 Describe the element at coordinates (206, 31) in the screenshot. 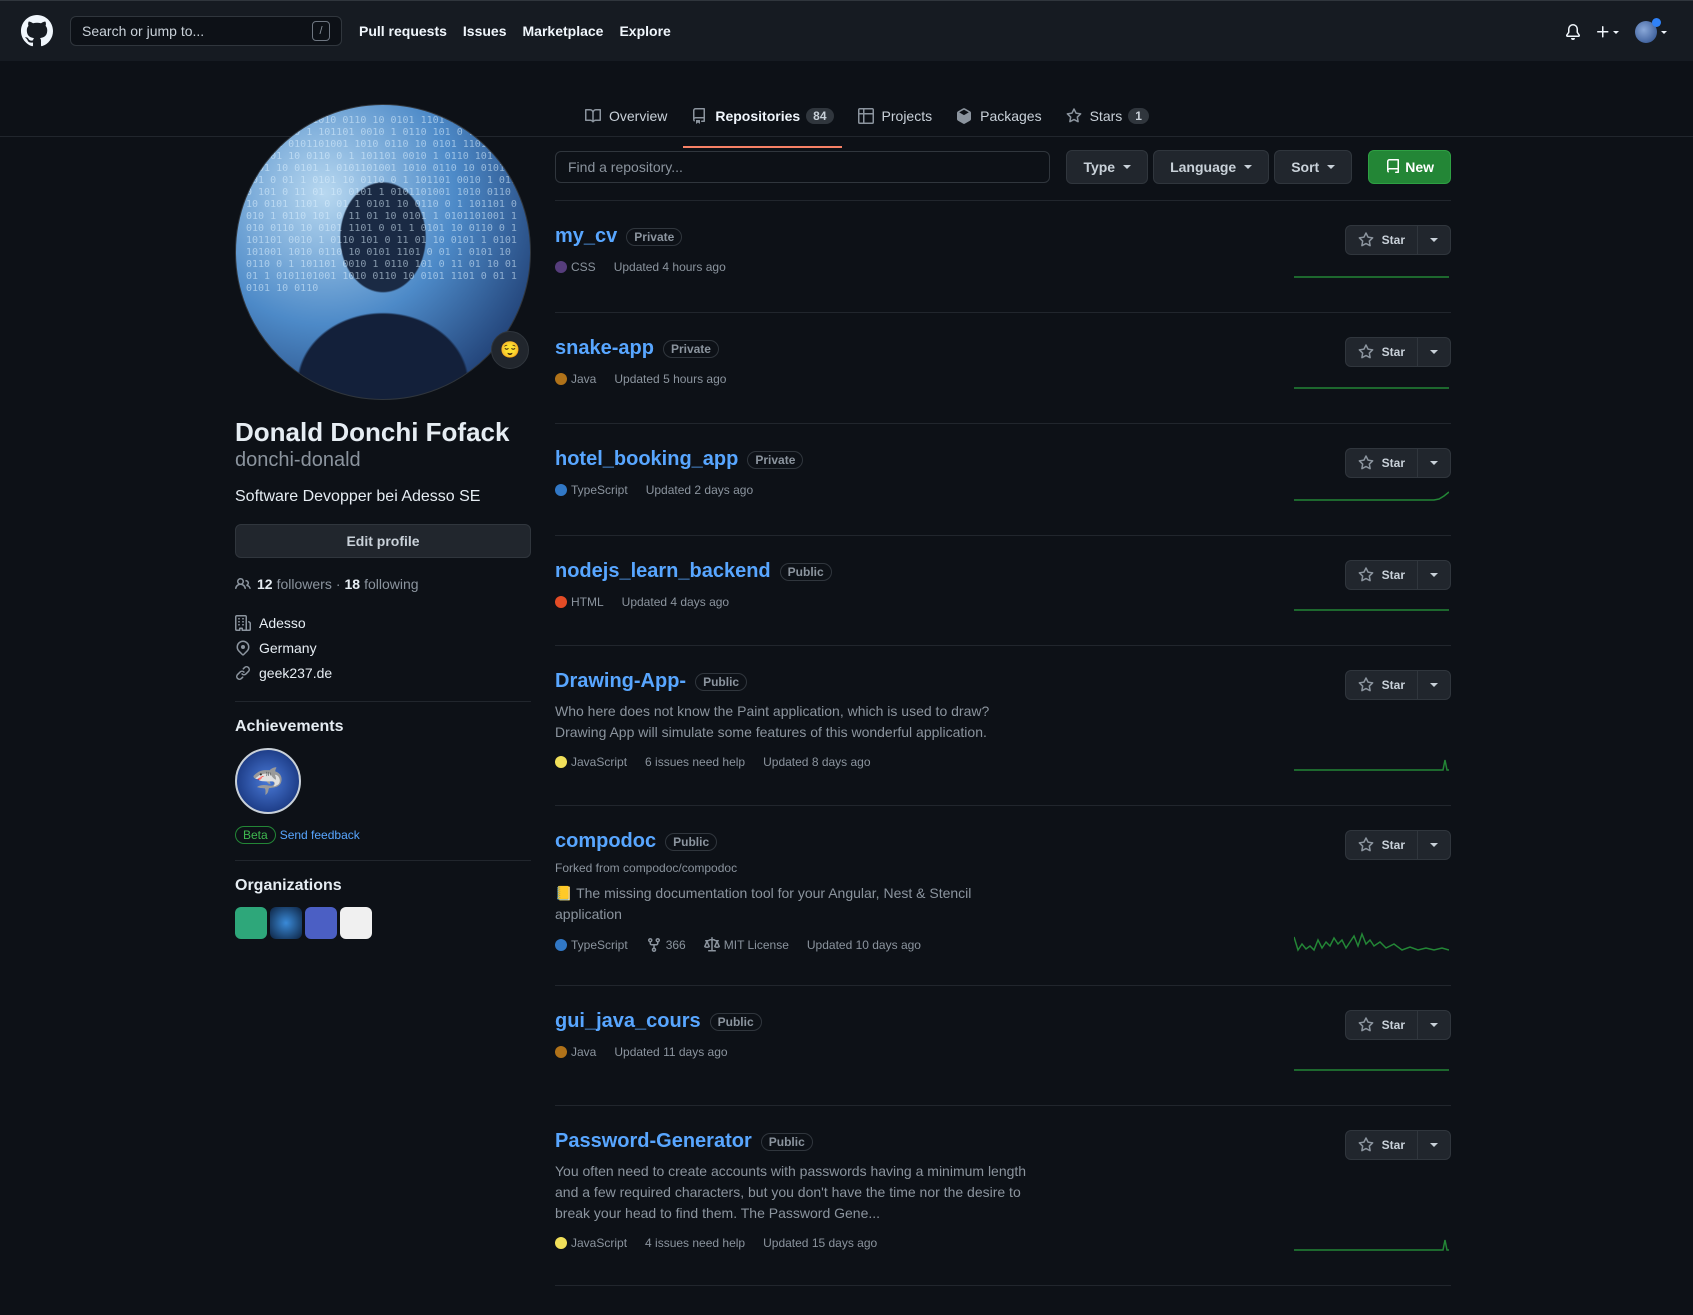

I see `search-input: Search or jump to... /` at that location.